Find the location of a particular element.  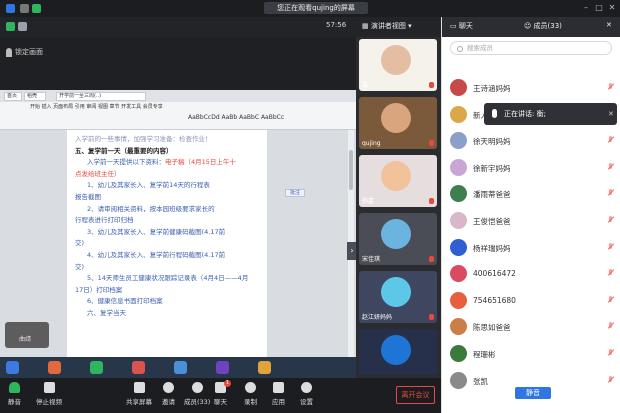

member-row: 徐新宇妈妈 is located at coordinates (531, 168).